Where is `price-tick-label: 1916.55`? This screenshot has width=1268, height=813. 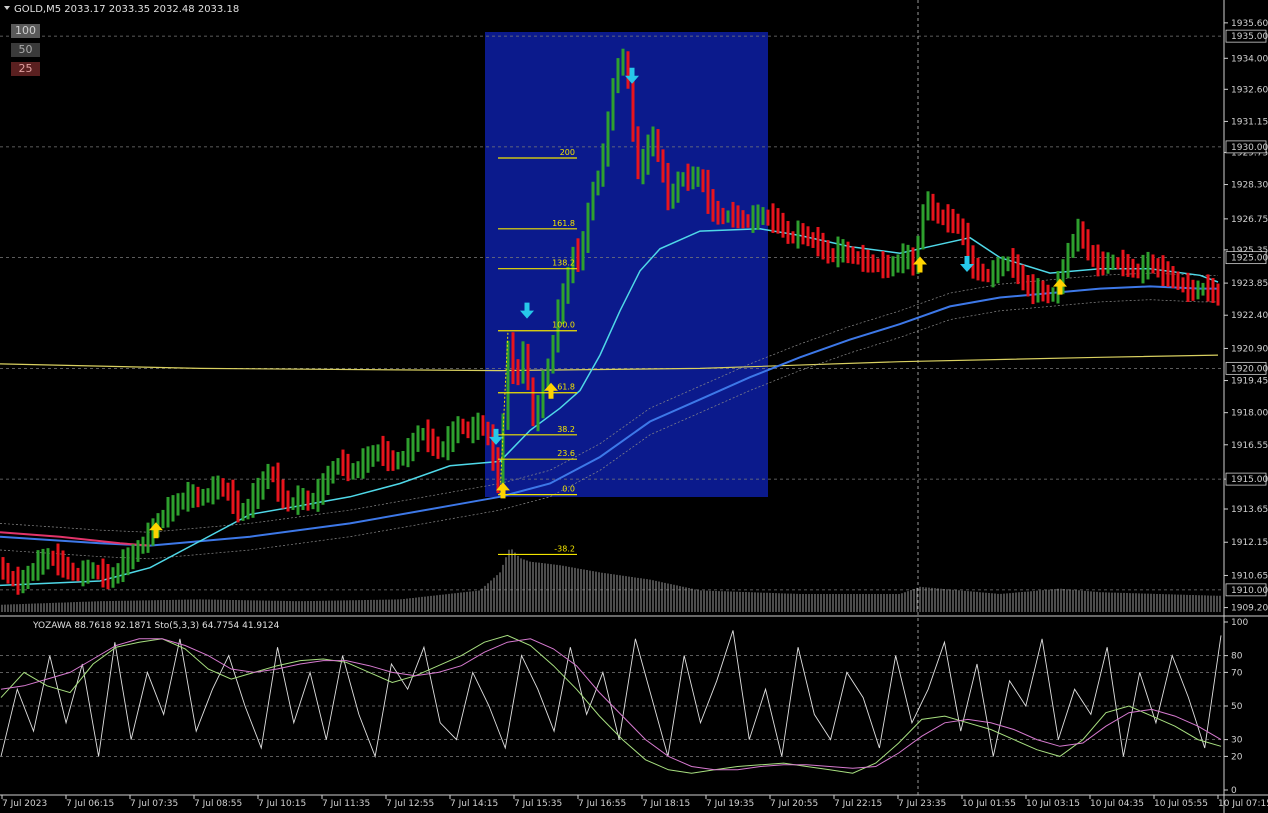 price-tick-label: 1916.55 is located at coordinates (1249, 446).